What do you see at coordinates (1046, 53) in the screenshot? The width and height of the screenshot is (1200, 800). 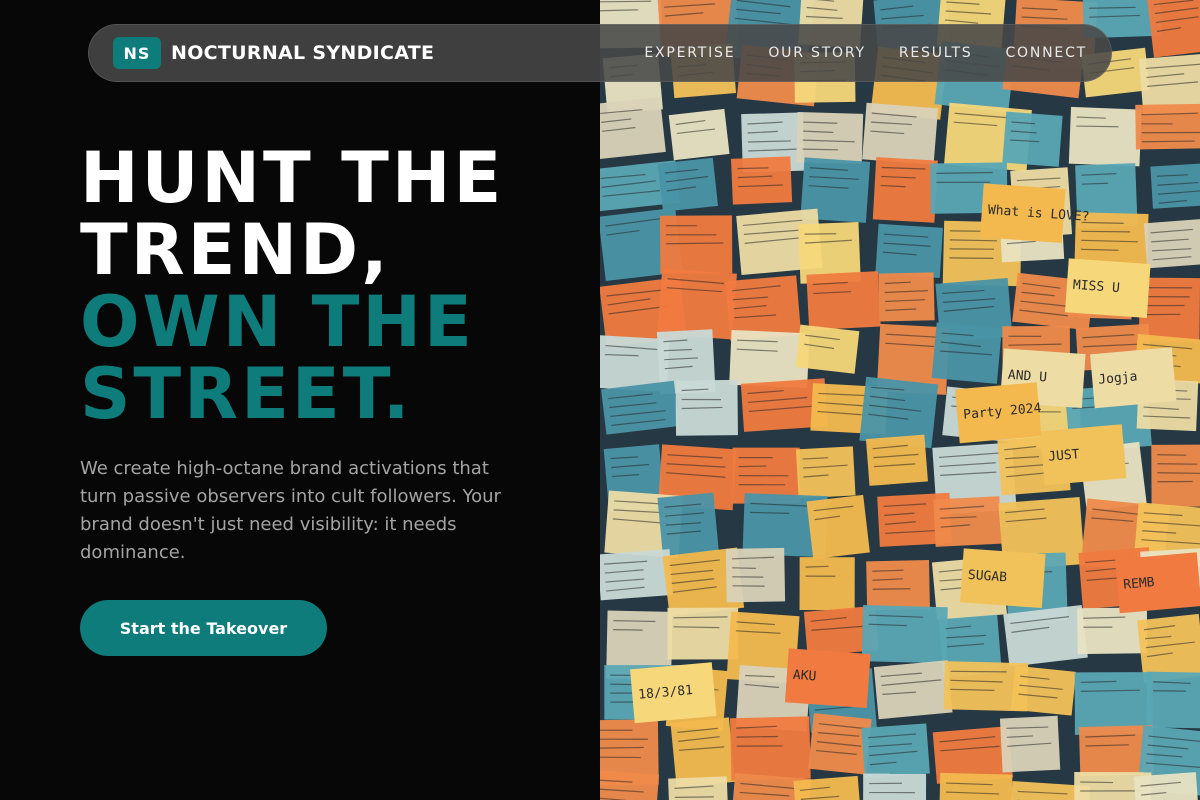 I see `nav-link-connect: CONNECT` at bounding box center [1046, 53].